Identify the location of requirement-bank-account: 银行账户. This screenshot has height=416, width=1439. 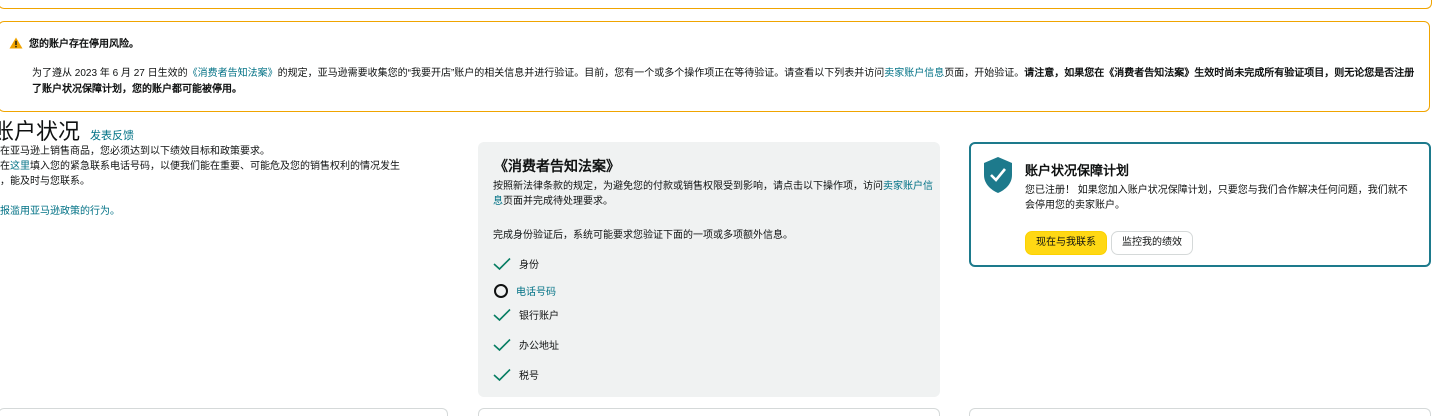
(526, 314).